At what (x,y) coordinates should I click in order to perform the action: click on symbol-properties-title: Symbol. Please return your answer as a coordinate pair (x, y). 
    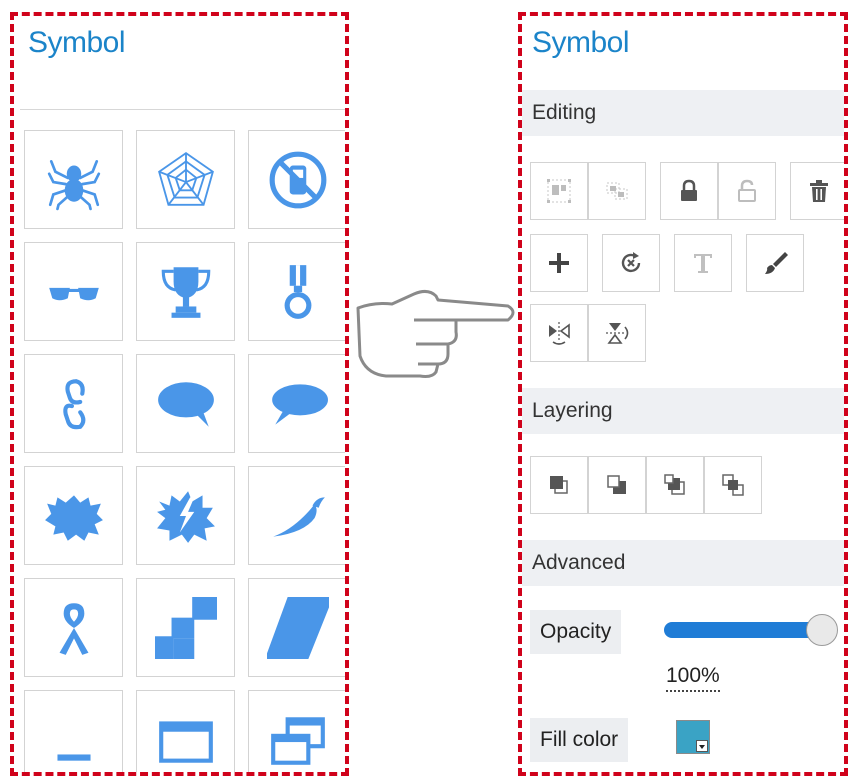
    Looking at the image, I should click on (581, 42).